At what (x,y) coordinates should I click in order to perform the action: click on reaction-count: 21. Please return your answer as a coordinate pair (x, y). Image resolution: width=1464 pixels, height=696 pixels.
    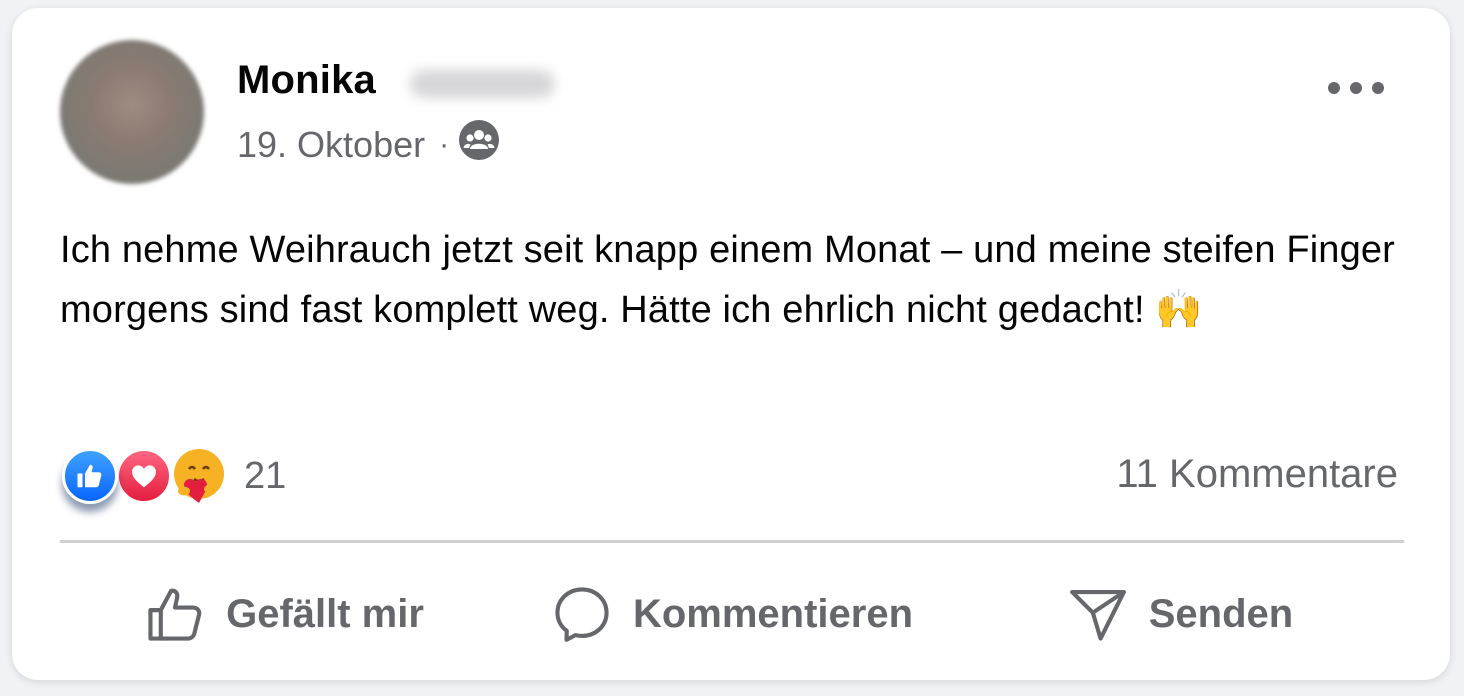
    Looking at the image, I should click on (265, 475).